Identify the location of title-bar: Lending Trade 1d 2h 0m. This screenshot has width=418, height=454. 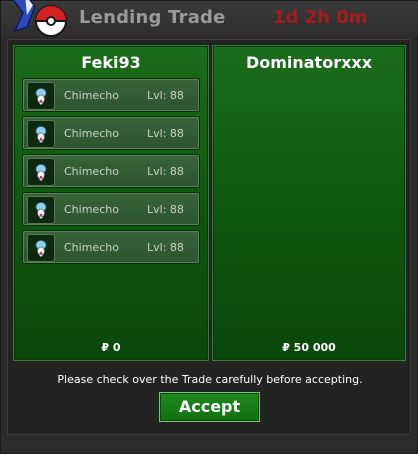
(209, 18).